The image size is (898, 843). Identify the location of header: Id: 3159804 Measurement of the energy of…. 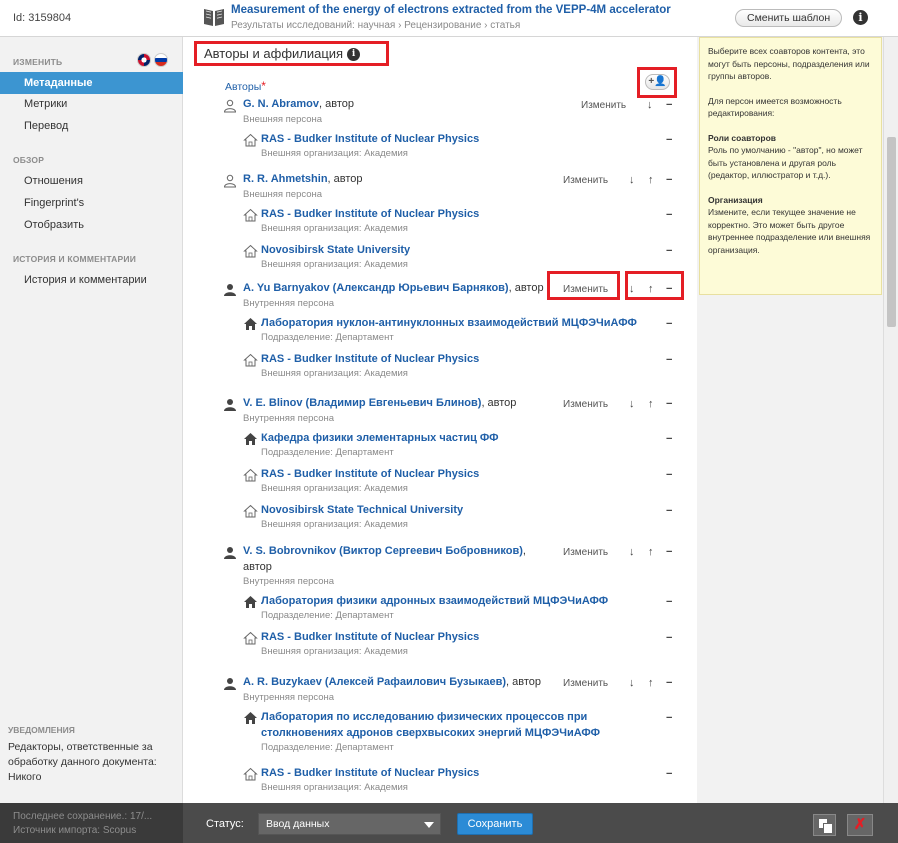
(449, 18).